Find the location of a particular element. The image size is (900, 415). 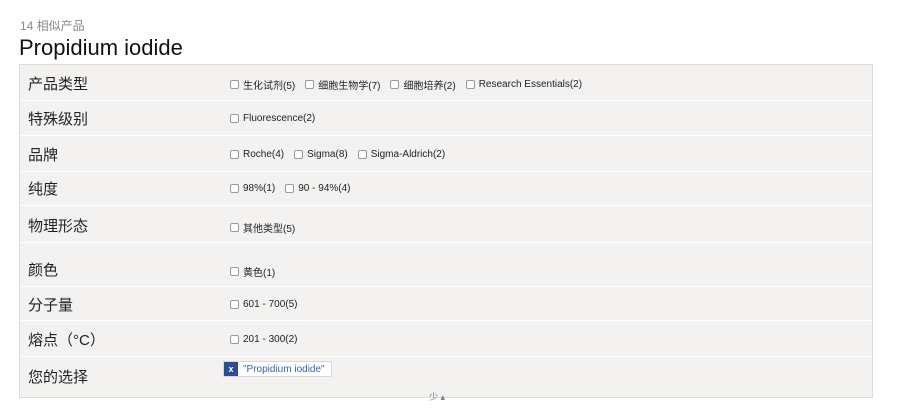

remove-filter-button: x is located at coordinates (231, 369).